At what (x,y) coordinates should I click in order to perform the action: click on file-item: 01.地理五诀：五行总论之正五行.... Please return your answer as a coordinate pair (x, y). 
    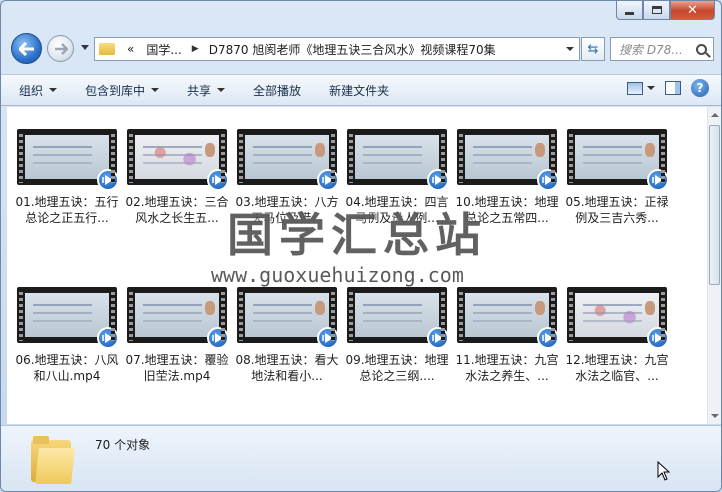
    Looking at the image, I should click on (67, 177).